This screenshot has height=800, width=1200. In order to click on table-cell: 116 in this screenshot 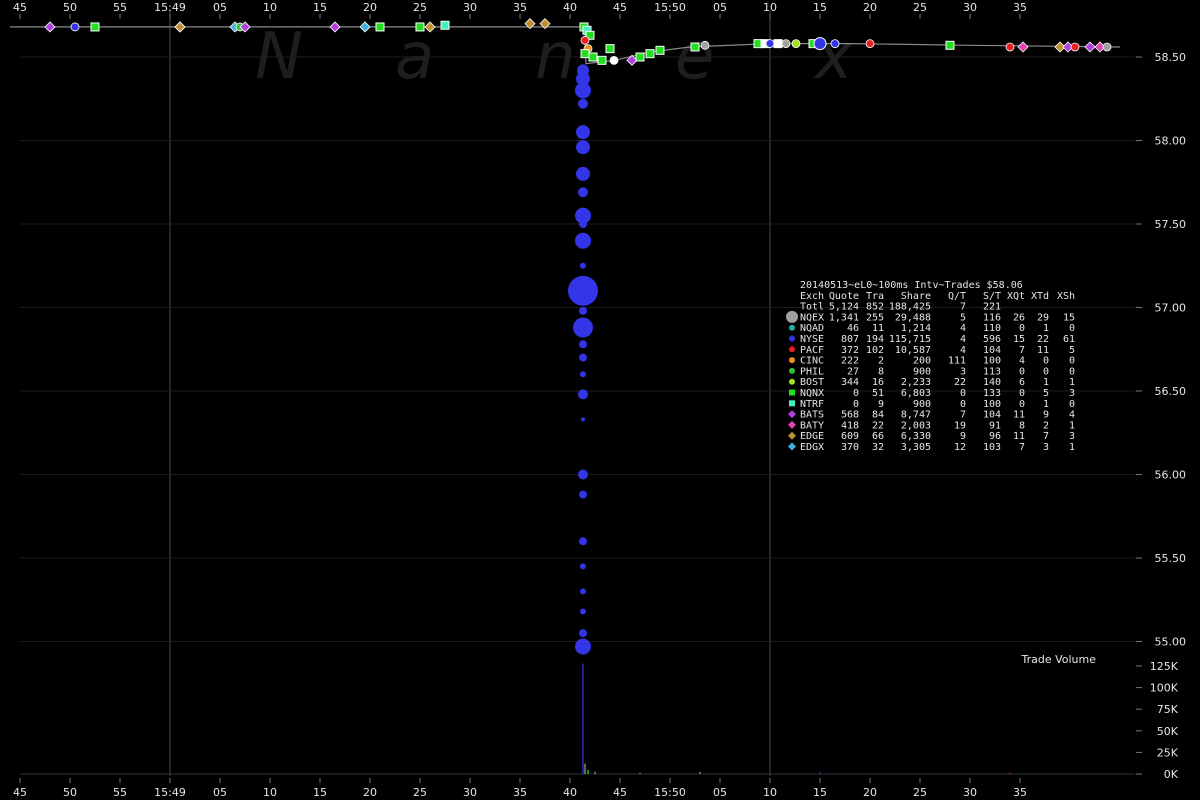, I will do `click(992, 317)`.